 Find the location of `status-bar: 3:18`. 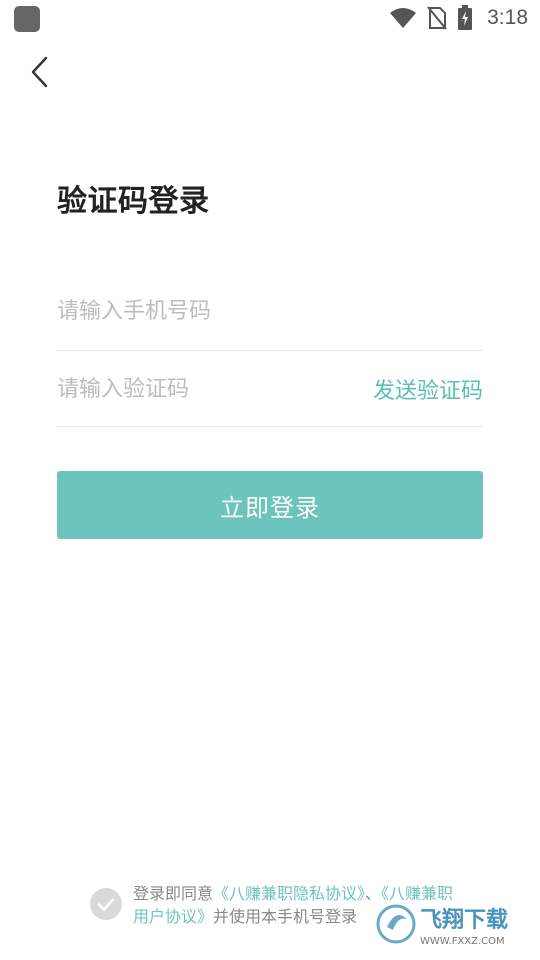

status-bar: 3:18 is located at coordinates (270, 18).